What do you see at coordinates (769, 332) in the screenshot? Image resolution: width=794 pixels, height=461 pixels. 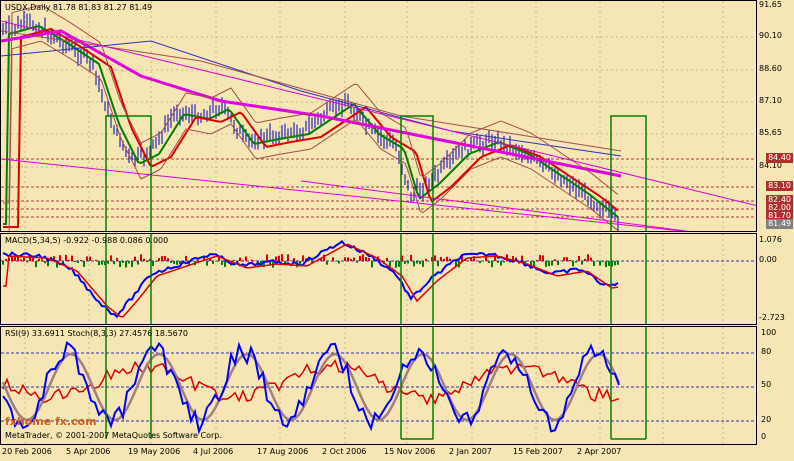 I see `scale-label: 100` at bounding box center [769, 332].